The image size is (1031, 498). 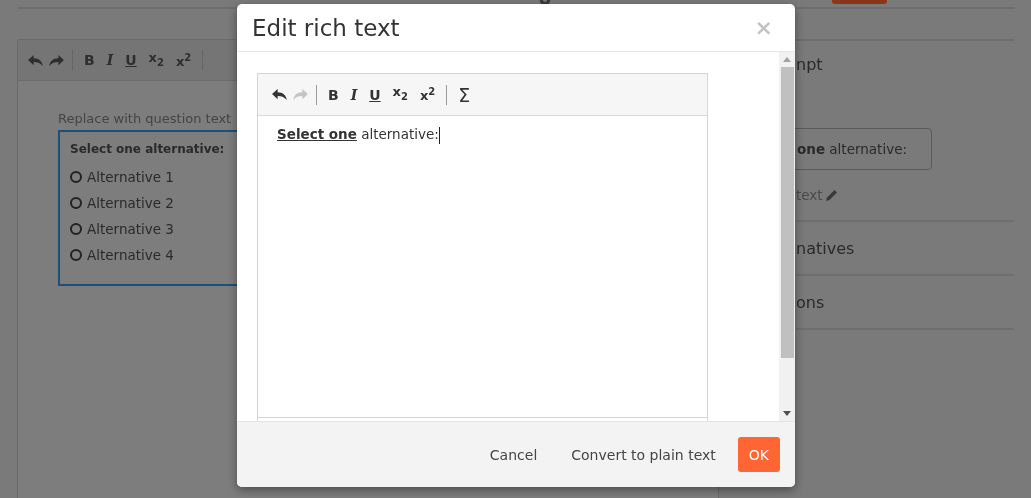 What do you see at coordinates (758, 454) in the screenshot?
I see `ok-button: OK` at bounding box center [758, 454].